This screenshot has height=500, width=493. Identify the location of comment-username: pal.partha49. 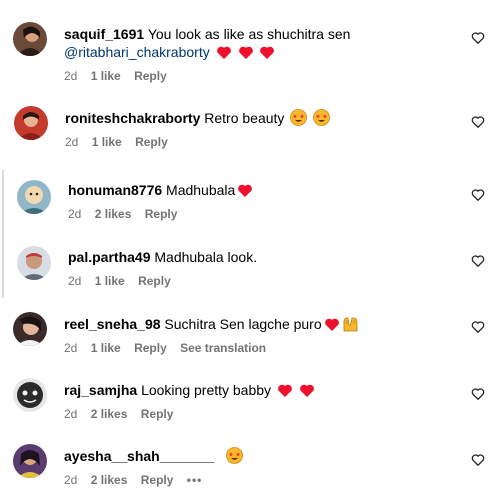
(109, 257).